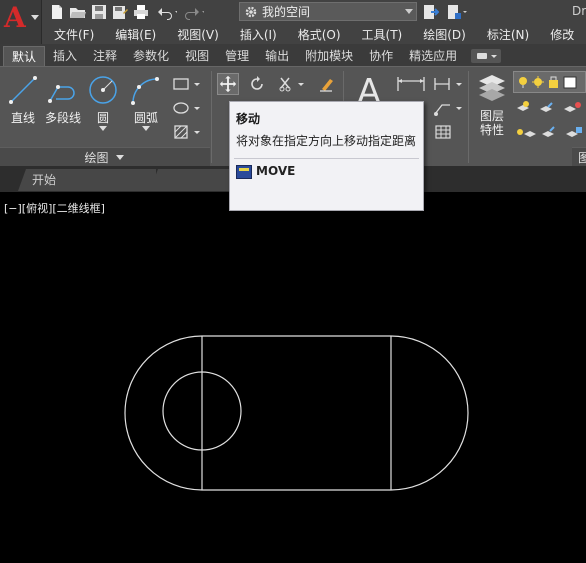 This screenshot has height=563, width=586. I want to click on gear-icon, so click(251, 11).